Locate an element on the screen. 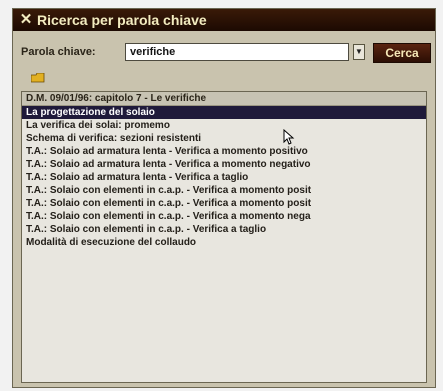  list-item: Schema di verifica: sezioni resistenti is located at coordinates (224, 138).